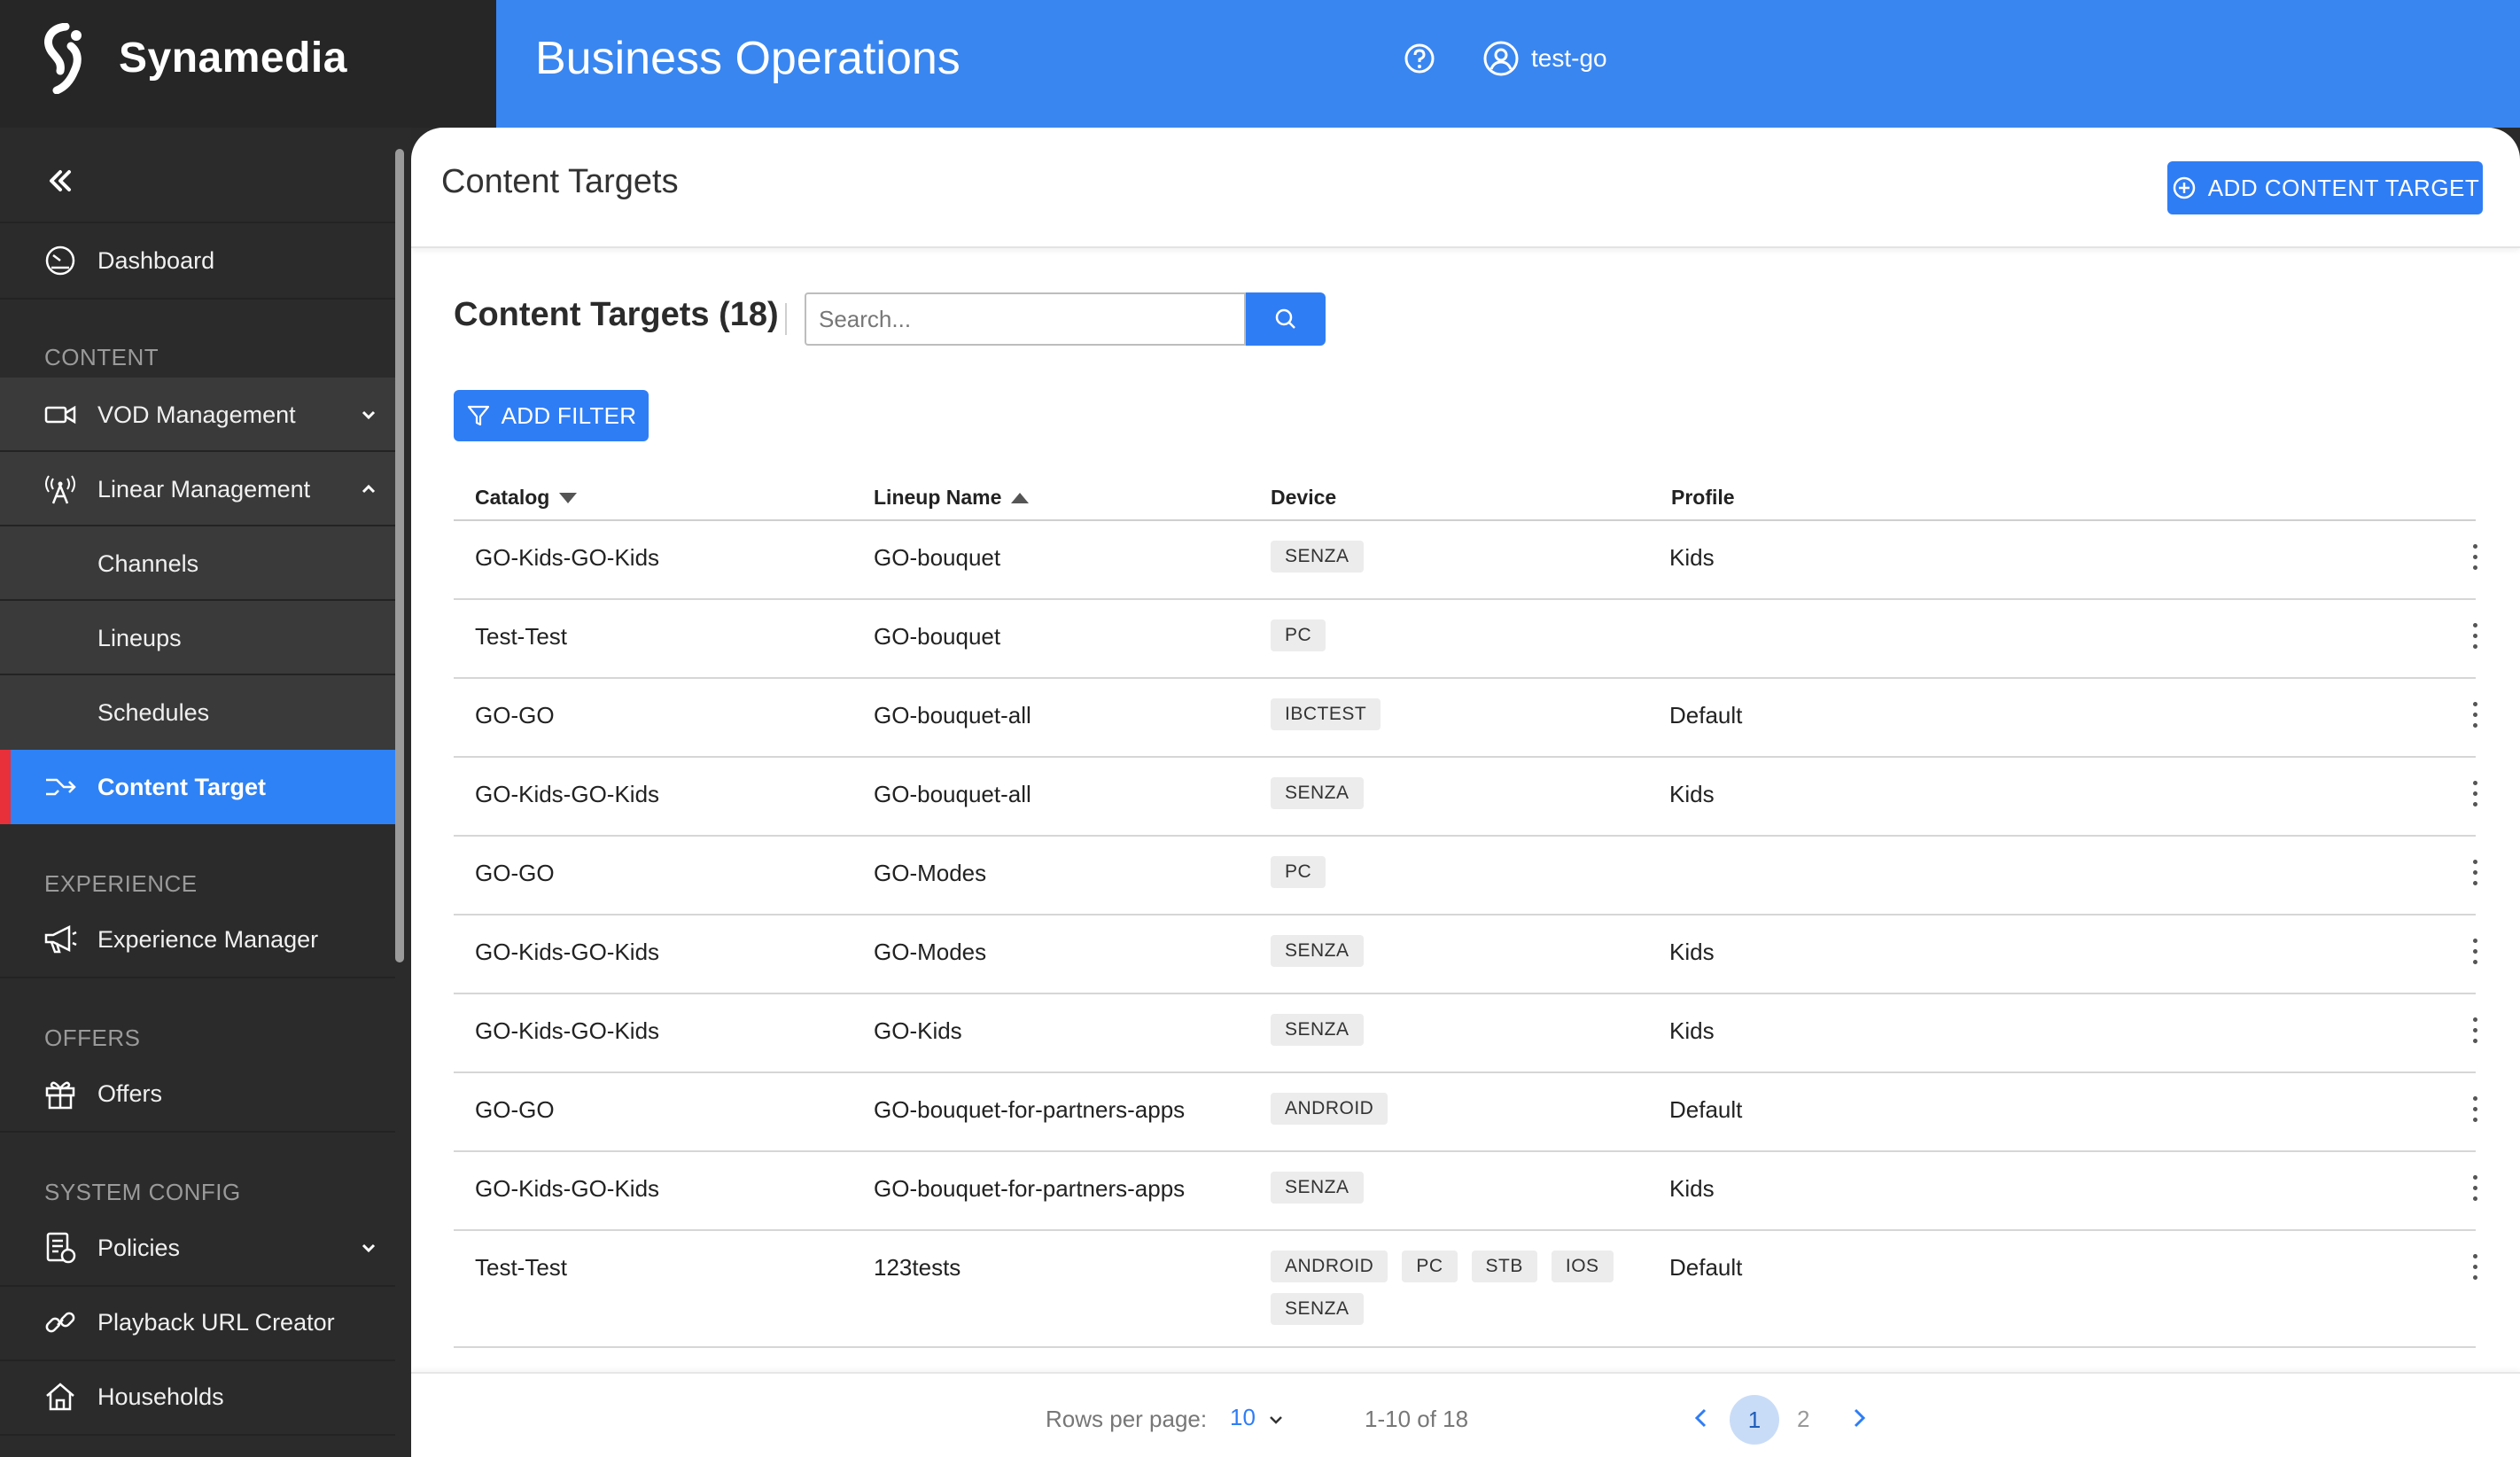  What do you see at coordinates (160, 1396) in the screenshot?
I see `sidebar-item-label: Households` at bounding box center [160, 1396].